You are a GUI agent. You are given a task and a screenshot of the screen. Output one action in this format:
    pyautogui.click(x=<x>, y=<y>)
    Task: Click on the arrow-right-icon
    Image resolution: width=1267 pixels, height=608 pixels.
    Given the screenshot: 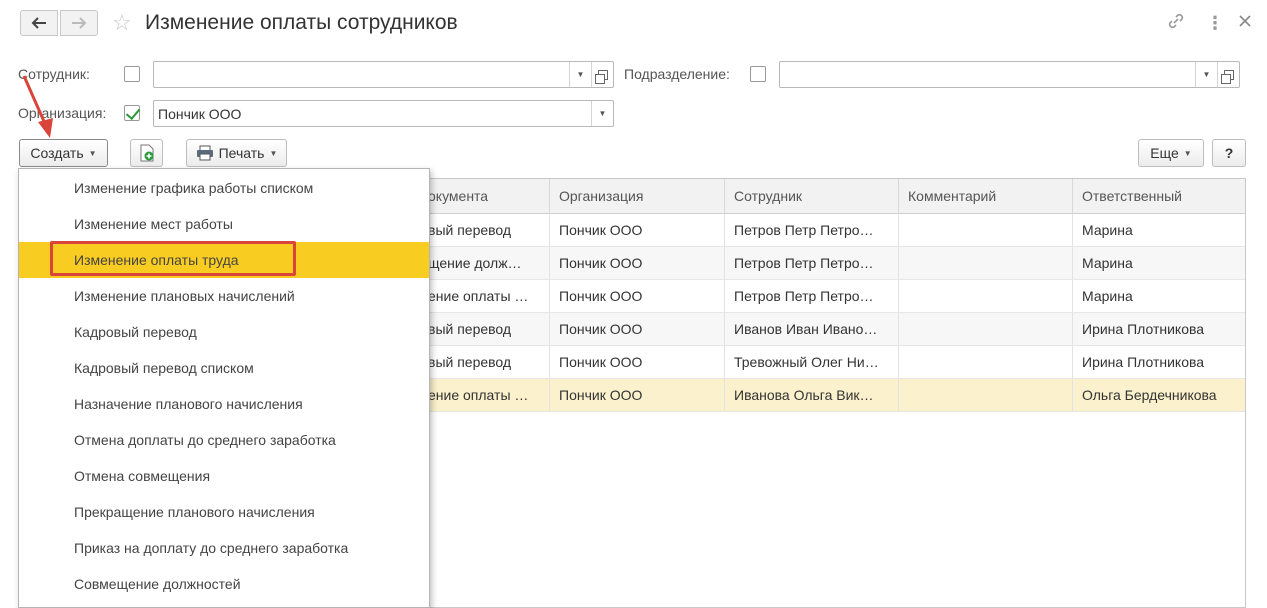 What is the action you would take?
    pyautogui.click(x=79, y=23)
    